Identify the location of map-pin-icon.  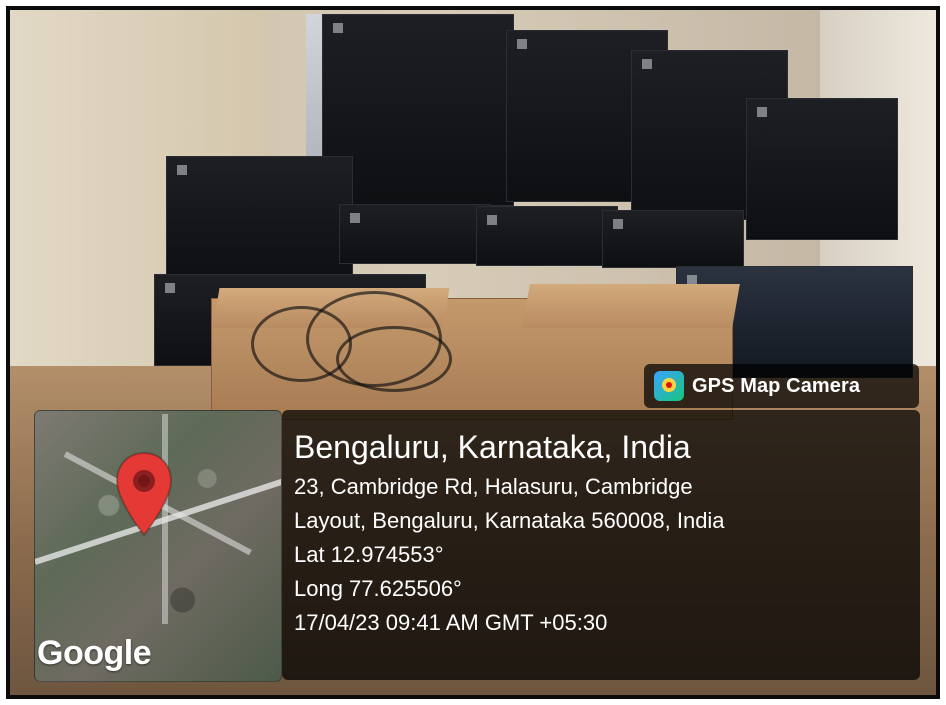
(144, 494).